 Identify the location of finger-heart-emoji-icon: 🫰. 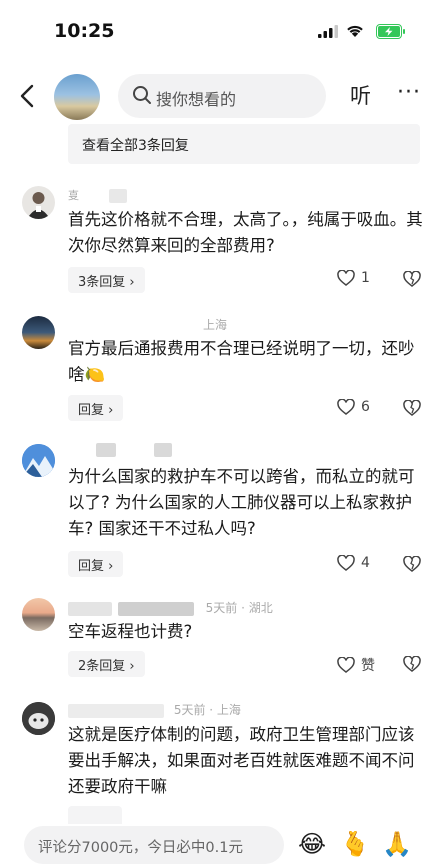
(355, 844).